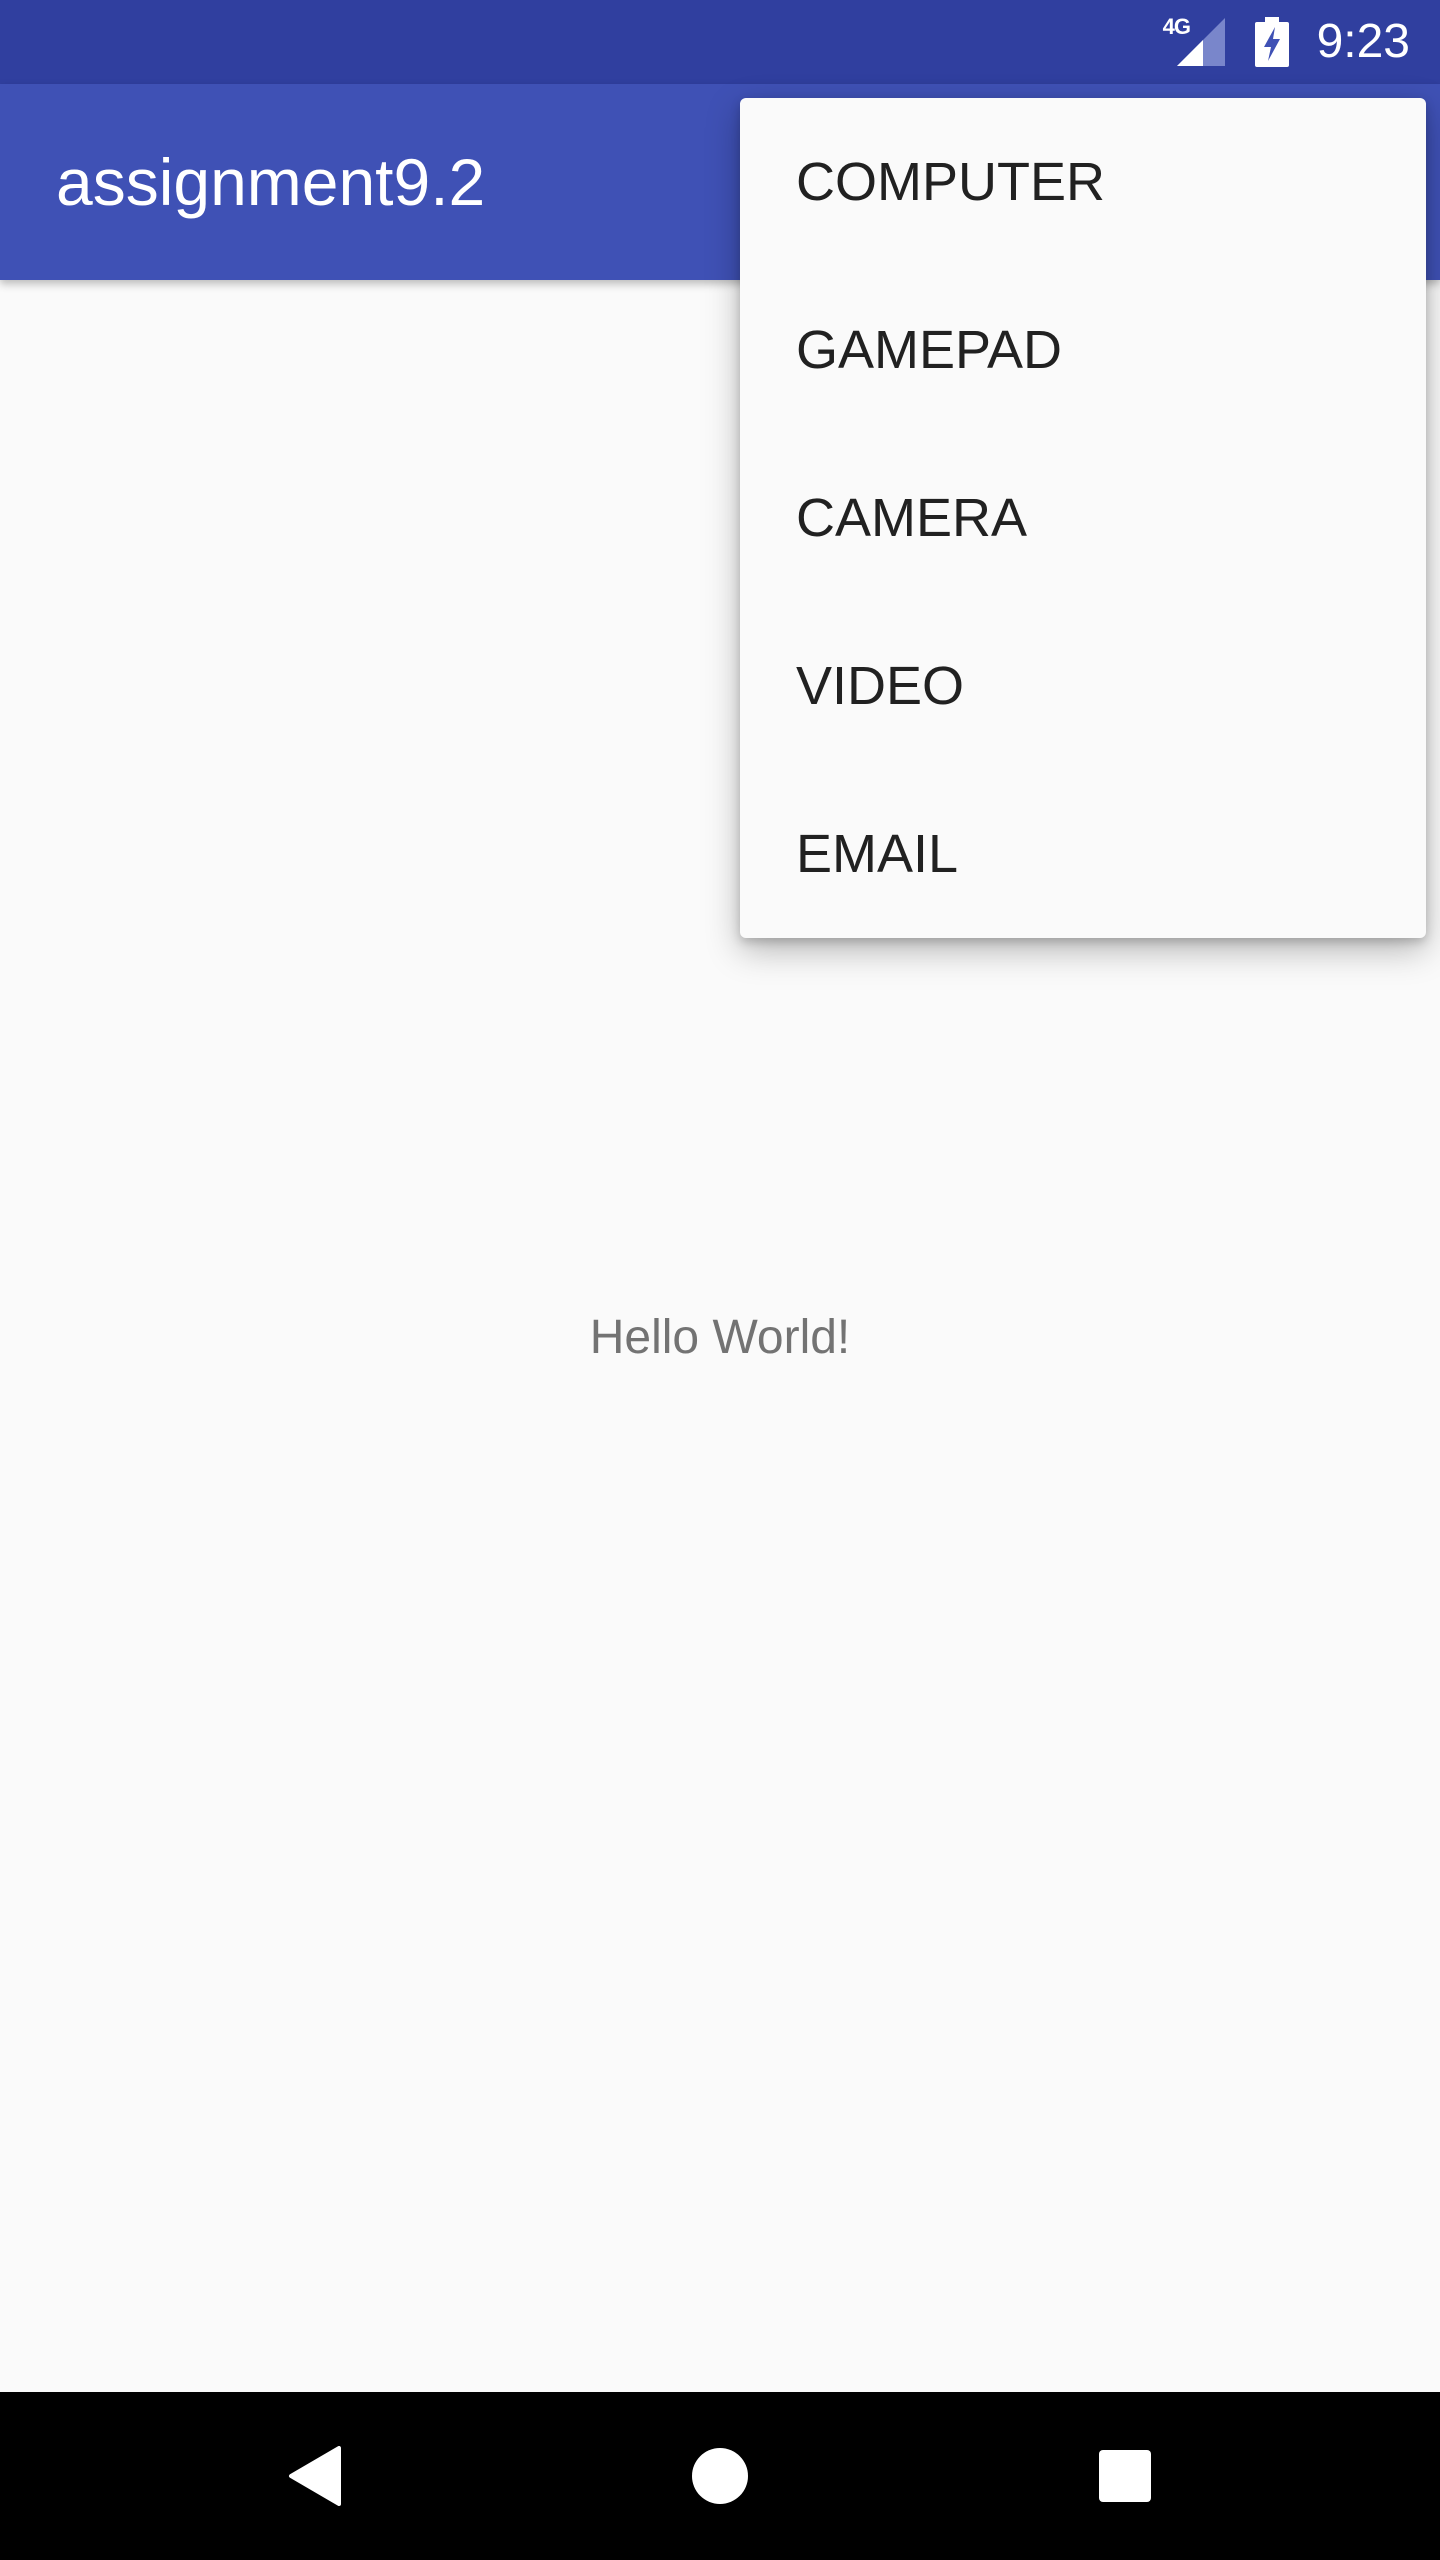 The width and height of the screenshot is (1440, 2560). I want to click on recents-button, so click(1125, 2476).